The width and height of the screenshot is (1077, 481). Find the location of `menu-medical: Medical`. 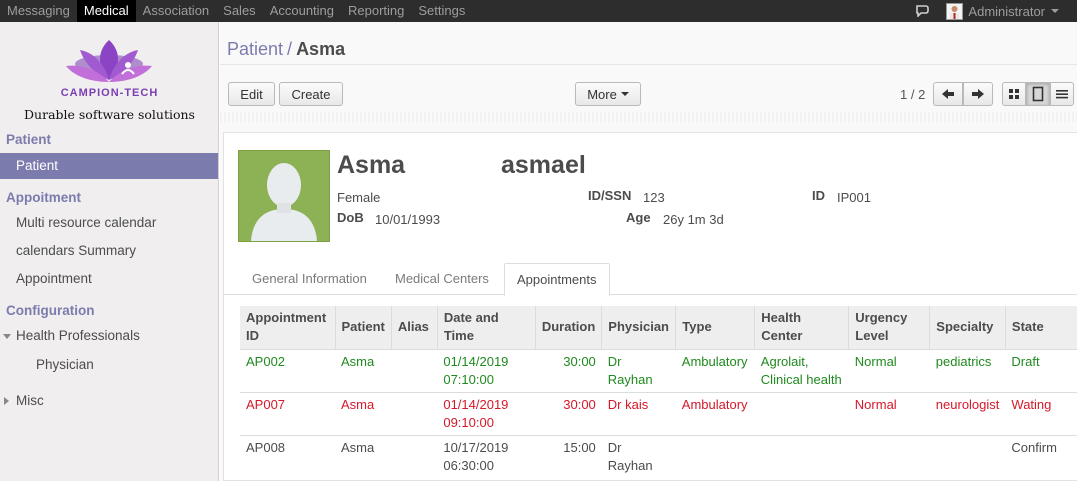

menu-medical: Medical is located at coordinates (106, 11).